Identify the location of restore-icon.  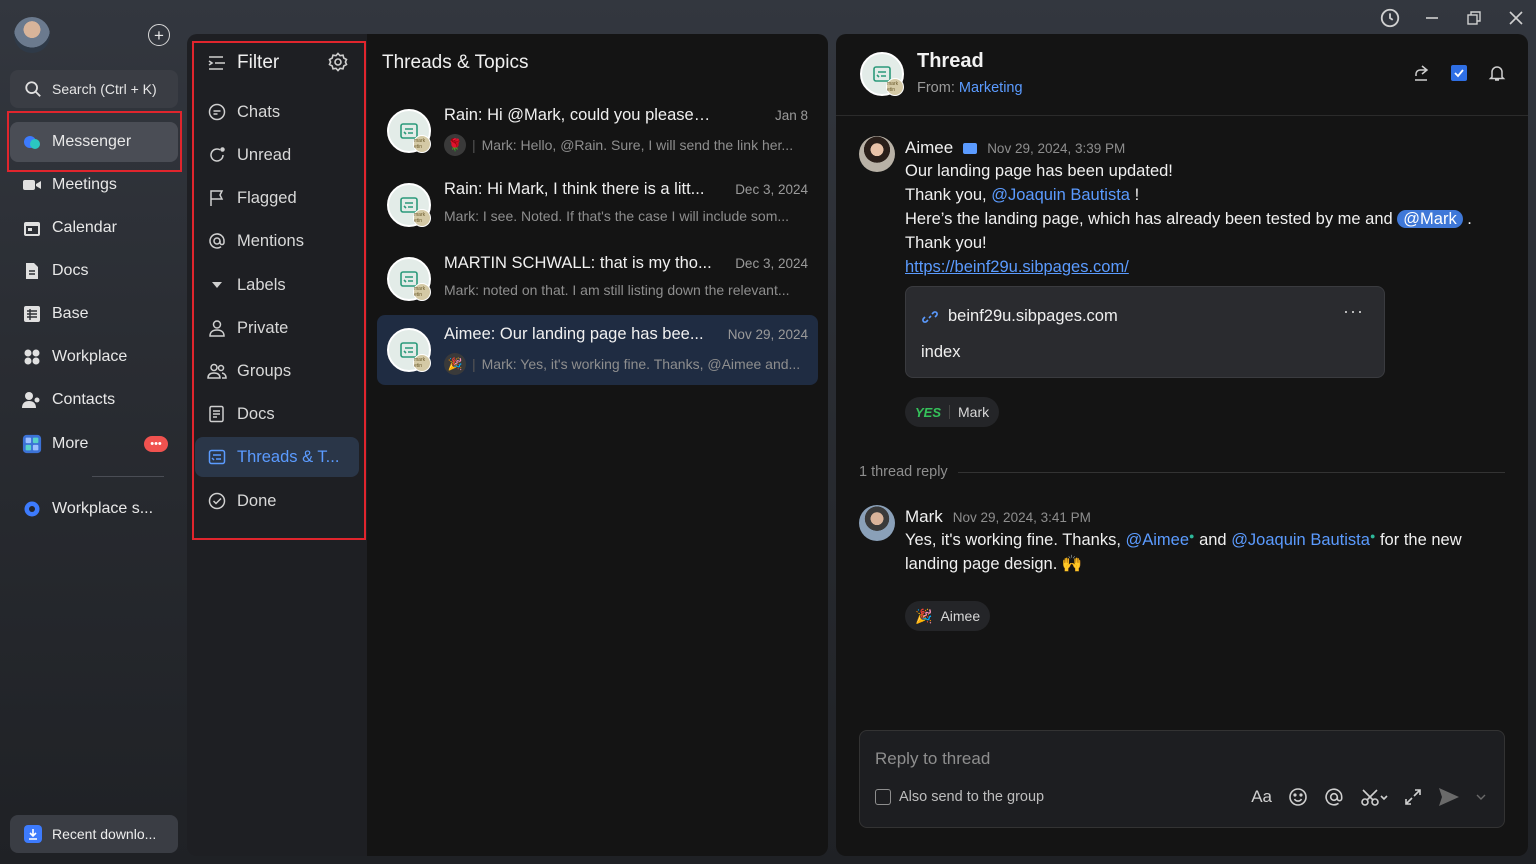
(1474, 18).